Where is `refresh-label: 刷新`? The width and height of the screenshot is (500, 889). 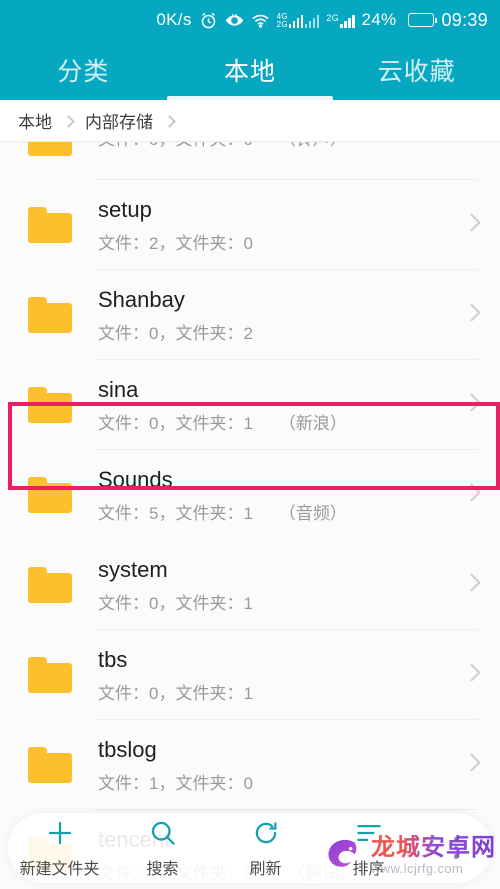
refresh-label: 刷新 is located at coordinates (265, 869).